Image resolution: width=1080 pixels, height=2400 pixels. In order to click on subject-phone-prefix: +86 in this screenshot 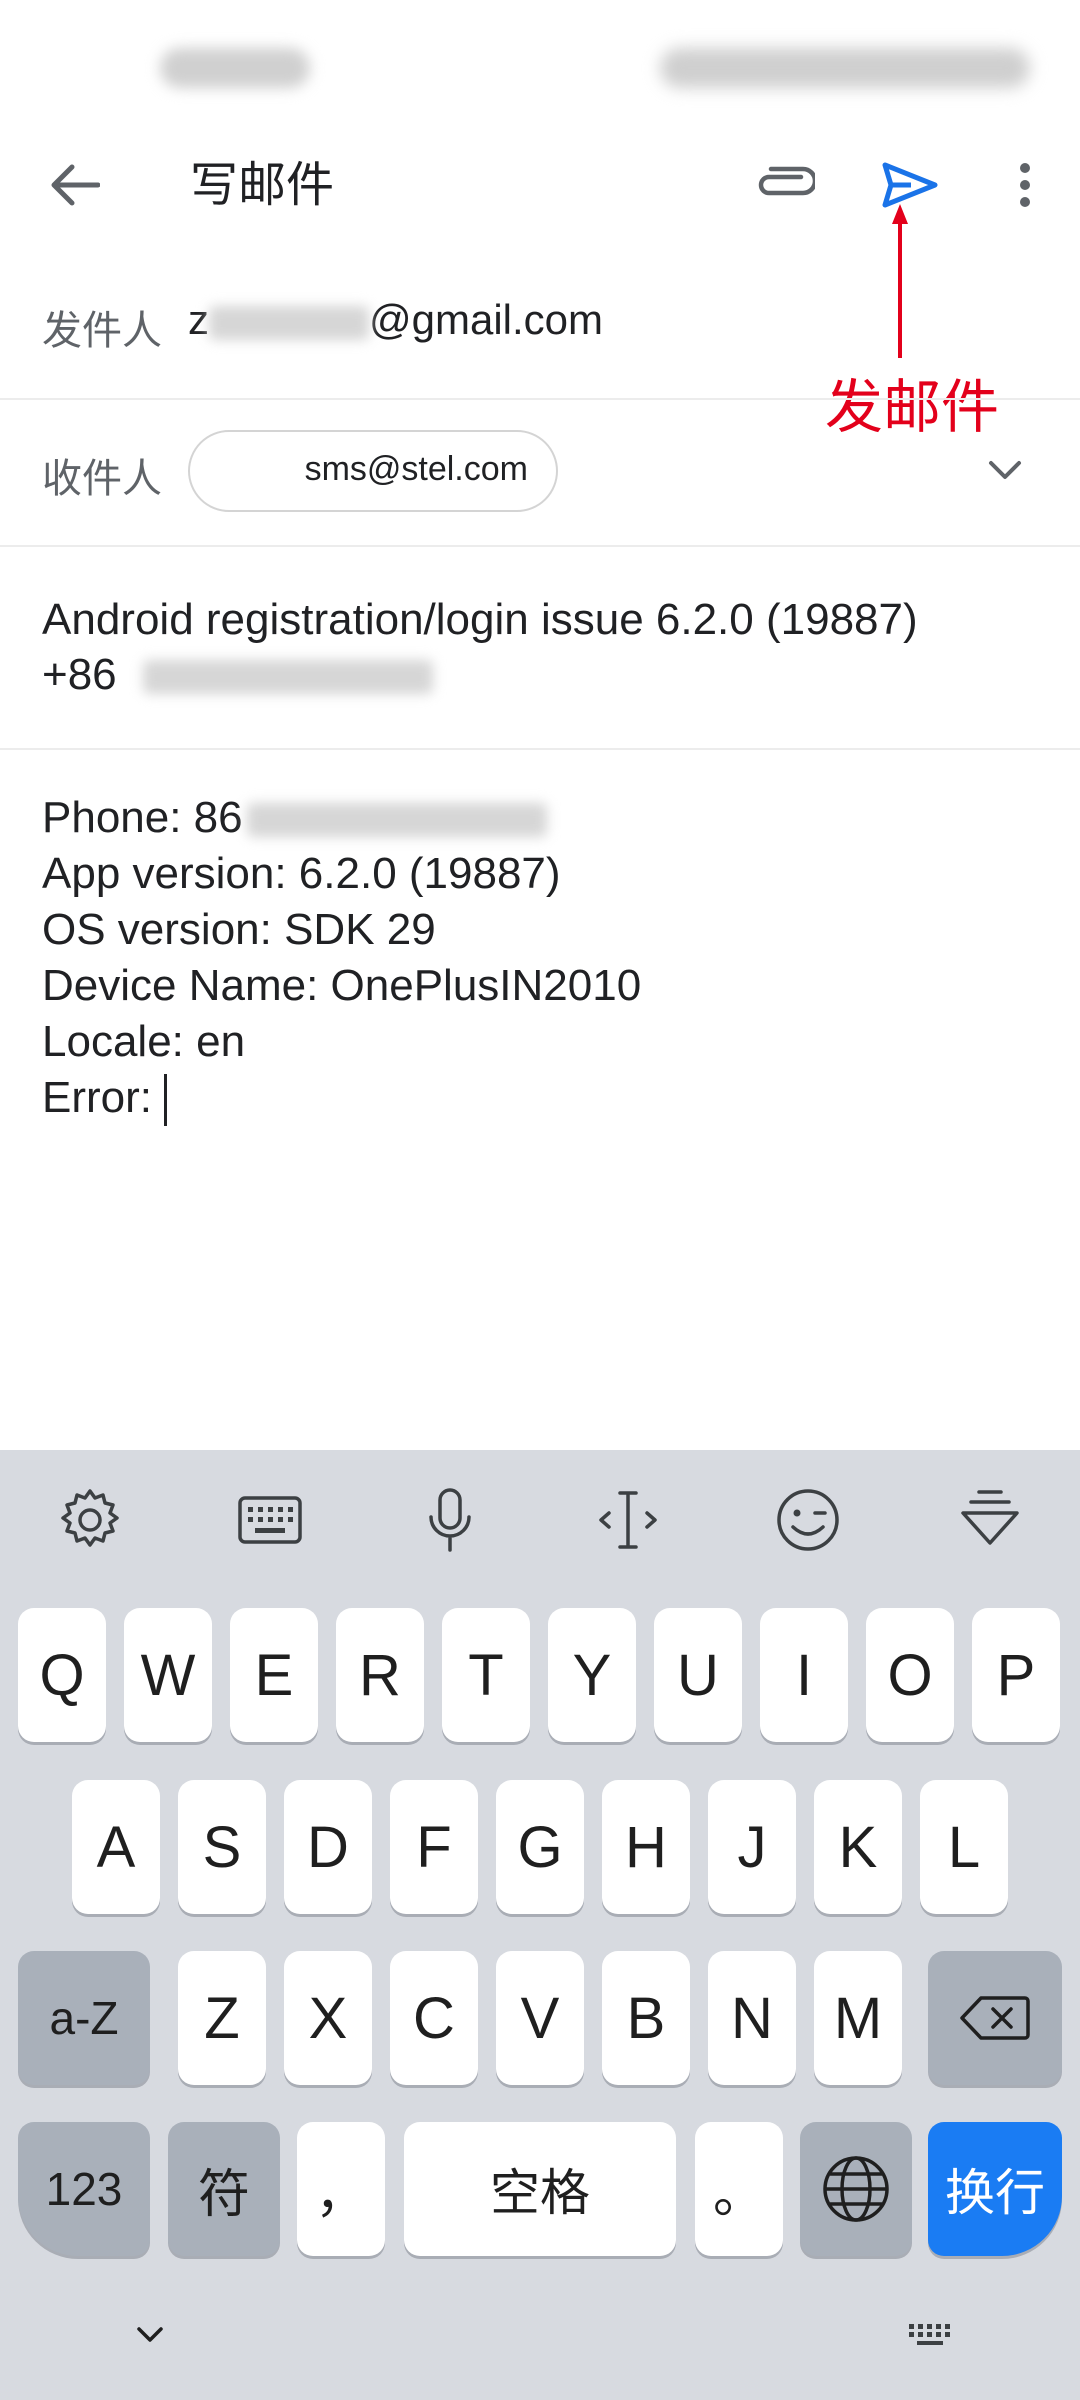, I will do `click(79, 674)`.